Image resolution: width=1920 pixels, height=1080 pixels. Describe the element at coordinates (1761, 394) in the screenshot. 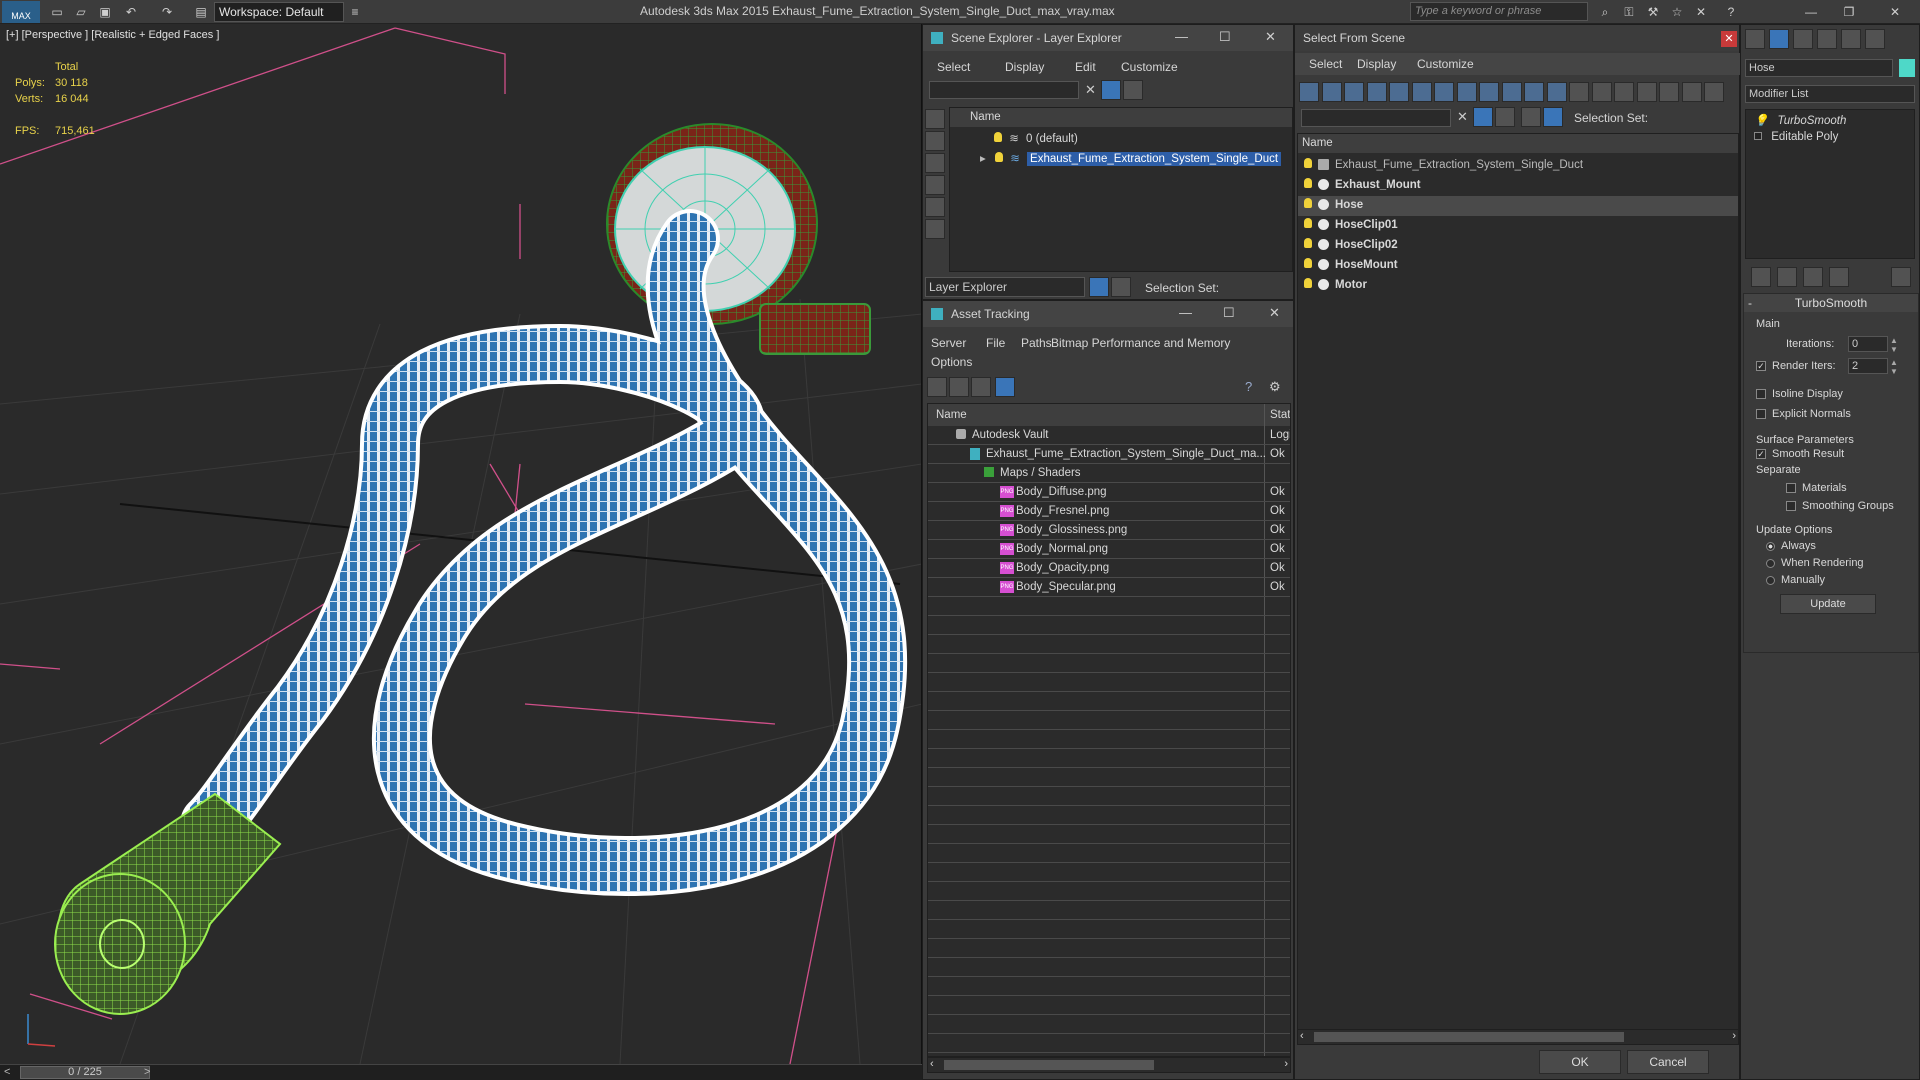

I see `isoline-checkbox` at that location.